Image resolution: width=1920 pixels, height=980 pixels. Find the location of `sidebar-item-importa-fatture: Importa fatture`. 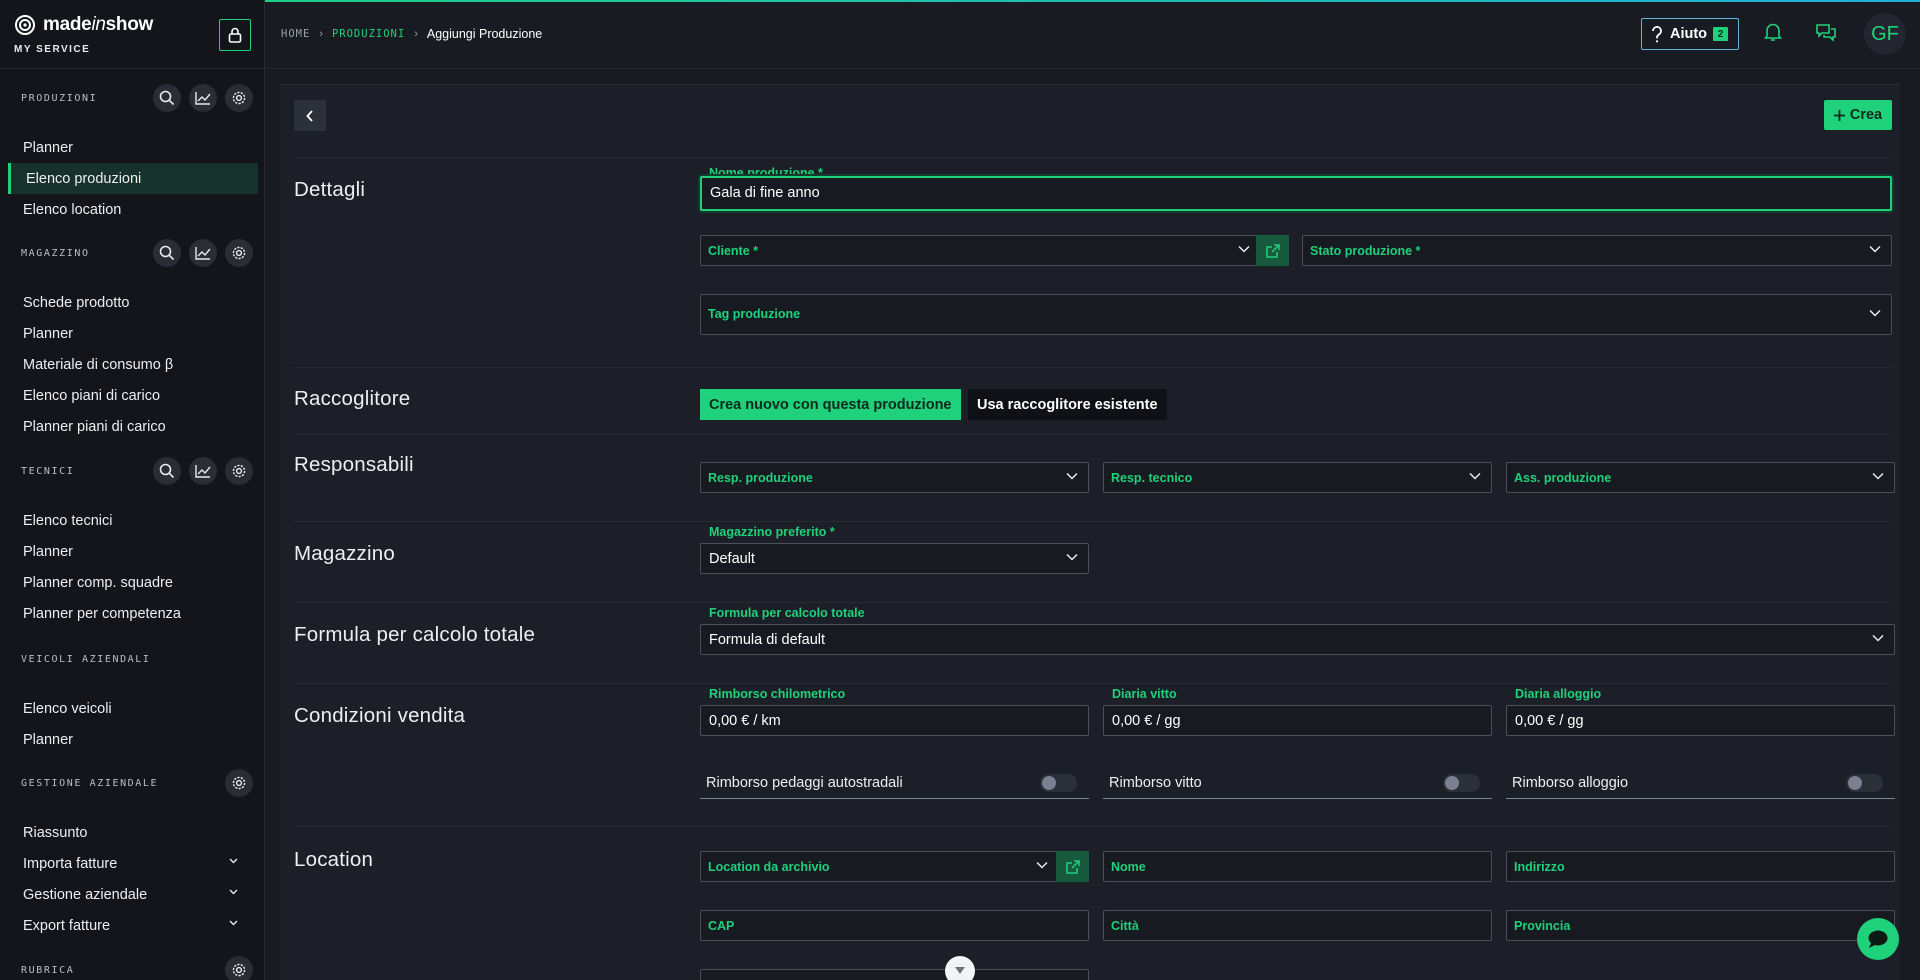

sidebar-item-importa-fatture: Importa fatture is located at coordinates (129, 863).